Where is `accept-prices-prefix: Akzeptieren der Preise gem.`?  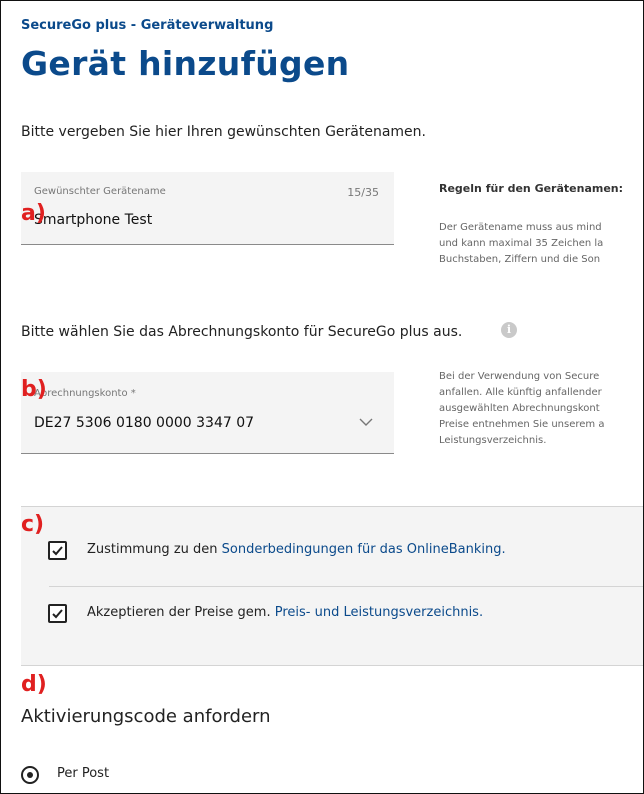 accept-prices-prefix: Akzeptieren der Preise gem. is located at coordinates (181, 612).